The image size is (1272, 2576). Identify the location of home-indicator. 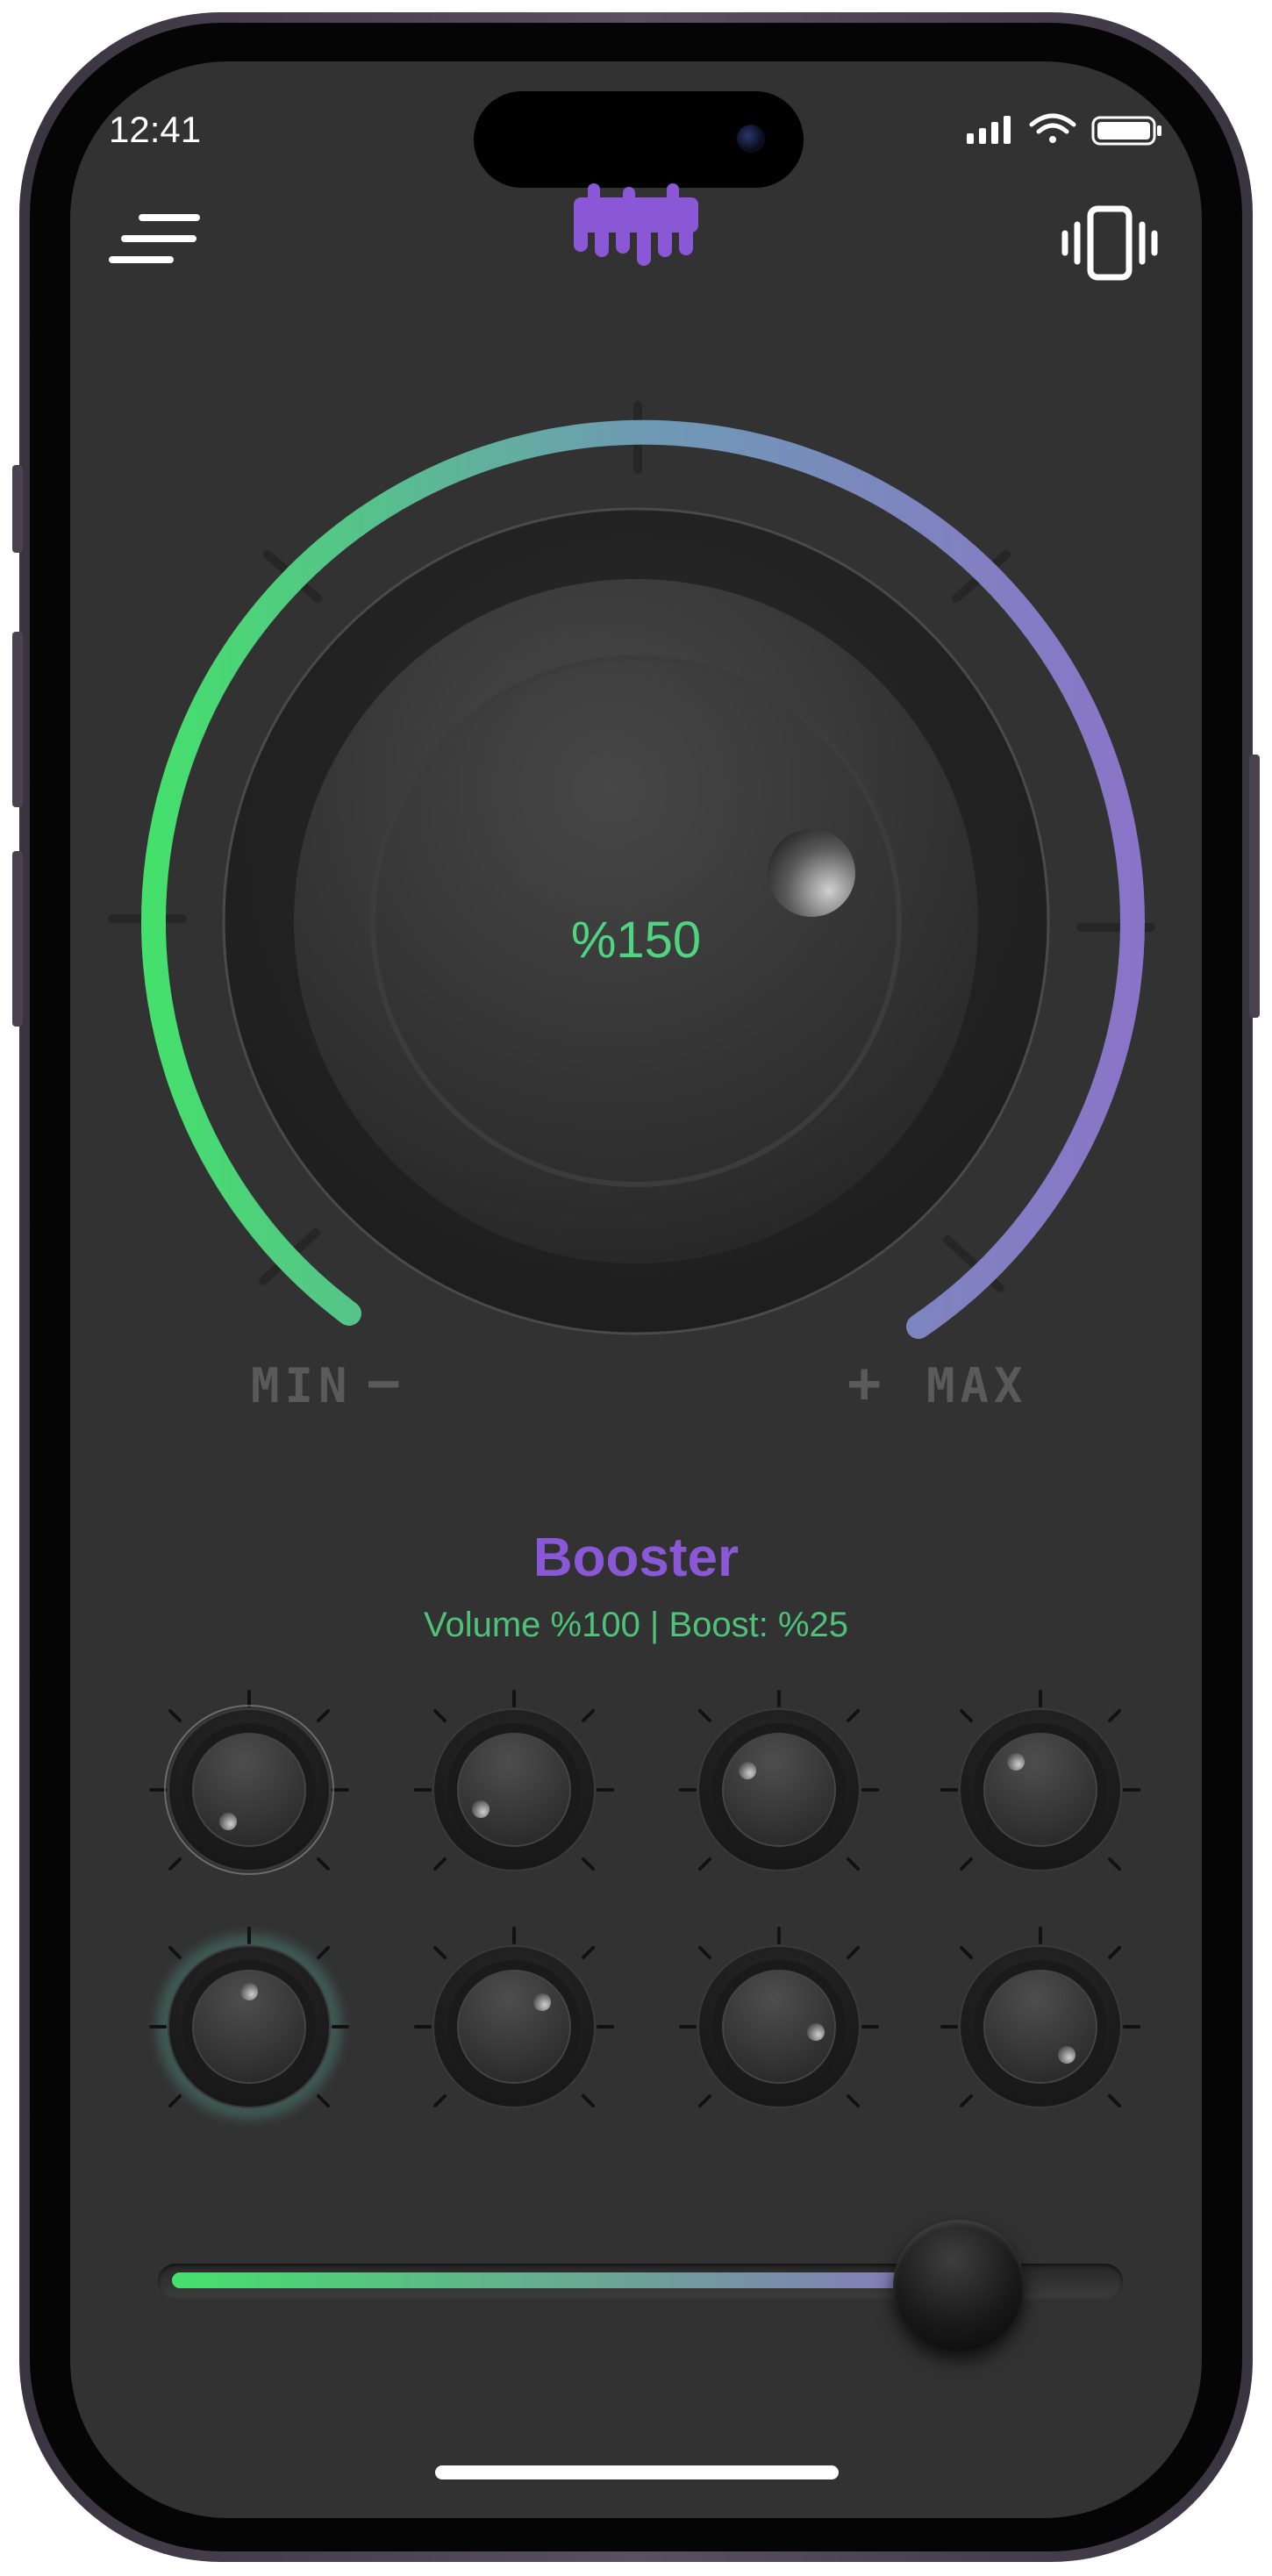
(637, 2472).